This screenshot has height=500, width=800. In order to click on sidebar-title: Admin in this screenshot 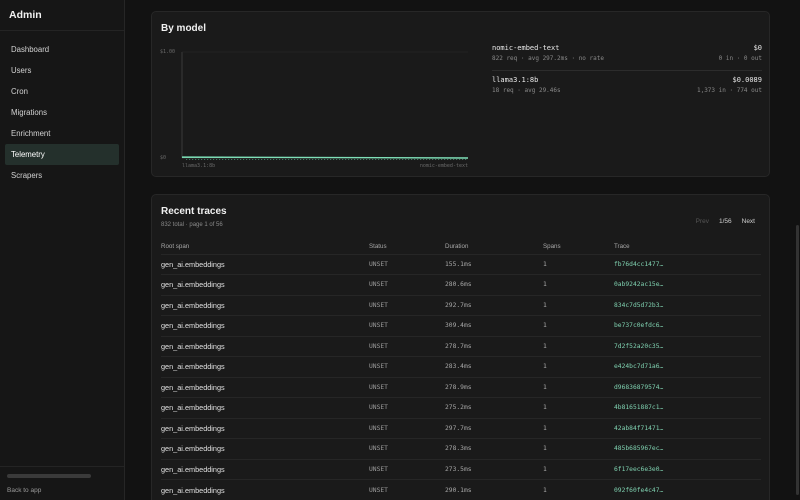, I will do `click(62, 15)`.